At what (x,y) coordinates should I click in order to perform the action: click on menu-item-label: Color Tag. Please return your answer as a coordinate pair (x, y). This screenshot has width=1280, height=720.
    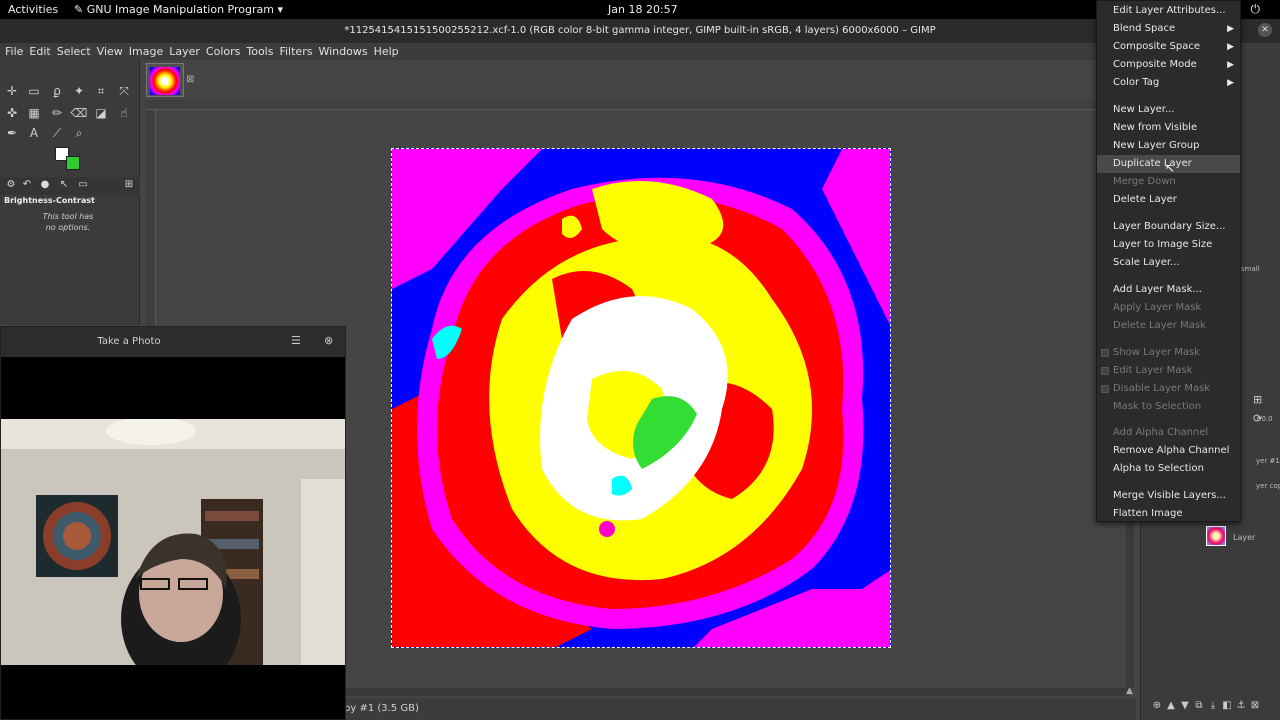
    Looking at the image, I should click on (1136, 82).